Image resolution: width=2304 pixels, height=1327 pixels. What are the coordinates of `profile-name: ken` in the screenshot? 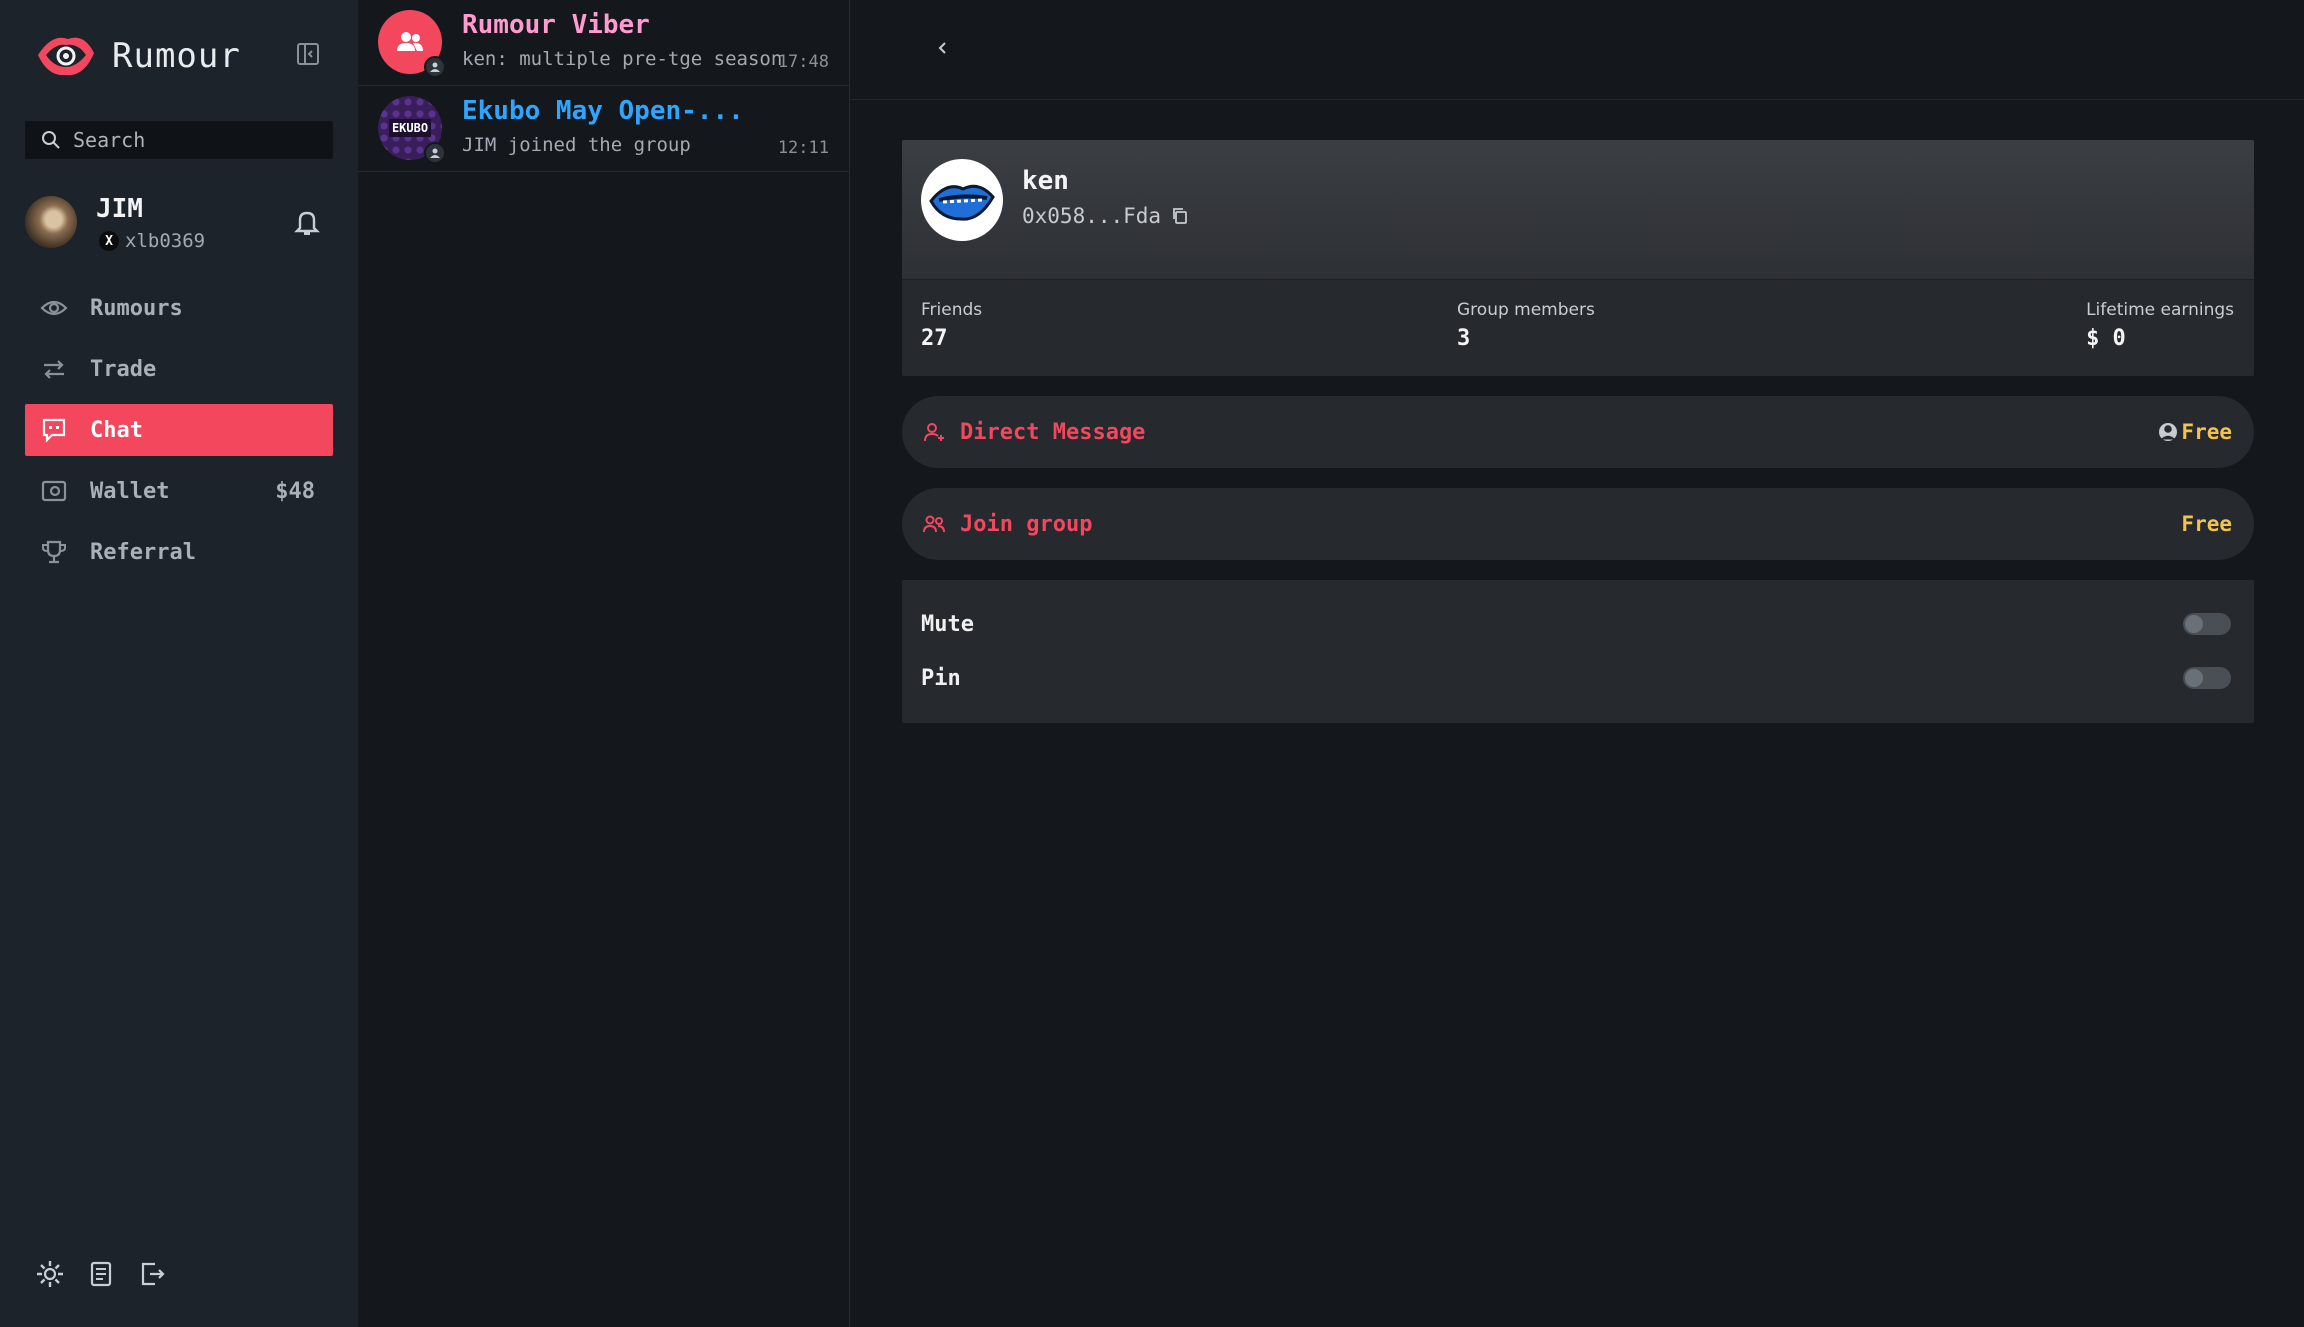 It's located at (1045, 181).